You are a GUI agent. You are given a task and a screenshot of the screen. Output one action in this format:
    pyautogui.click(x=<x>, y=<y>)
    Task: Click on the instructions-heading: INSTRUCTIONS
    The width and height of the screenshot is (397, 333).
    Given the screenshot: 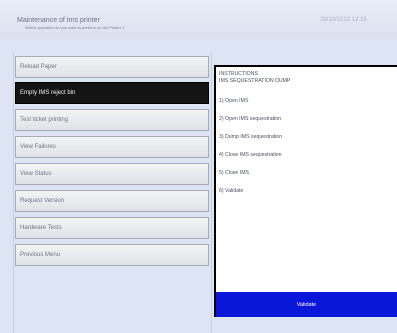 What is the action you would take?
    pyautogui.click(x=238, y=74)
    